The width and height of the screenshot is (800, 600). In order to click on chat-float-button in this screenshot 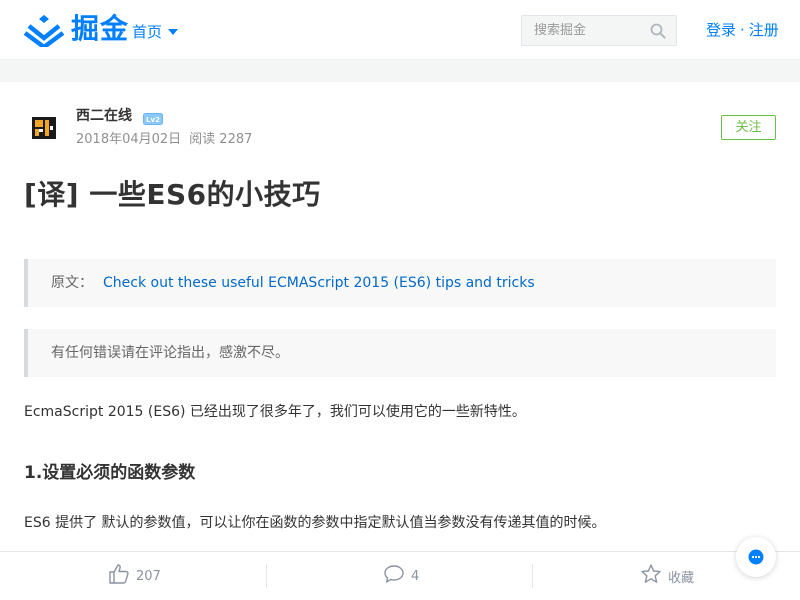, I will do `click(756, 557)`.